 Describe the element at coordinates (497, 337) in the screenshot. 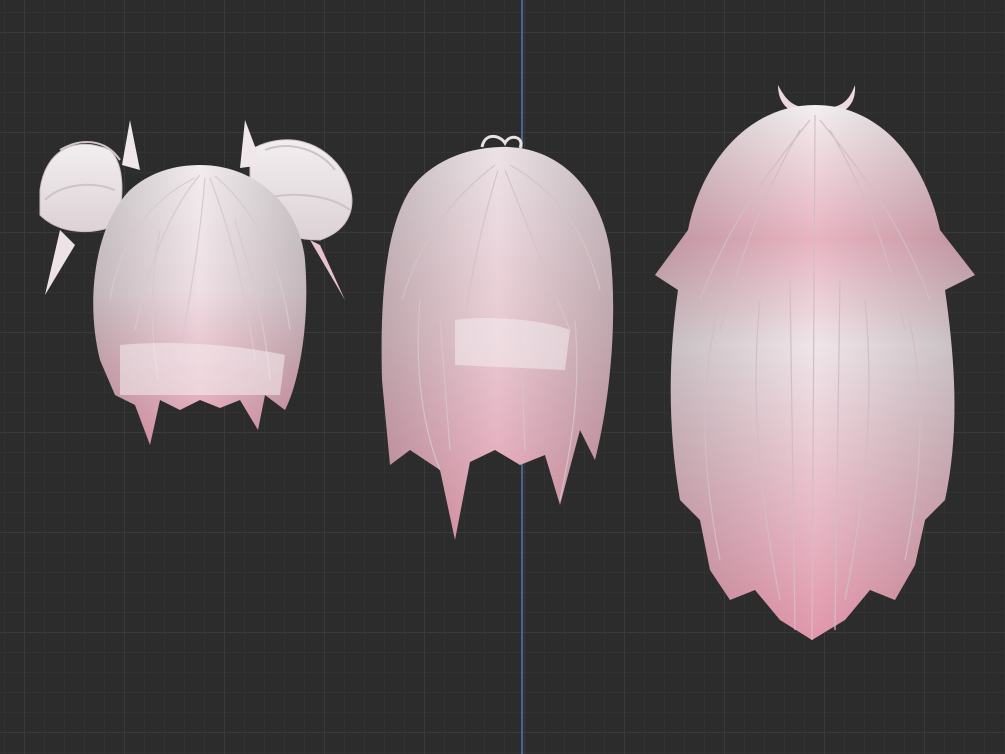

I see `bob-with-ahoge-hair-model` at that location.